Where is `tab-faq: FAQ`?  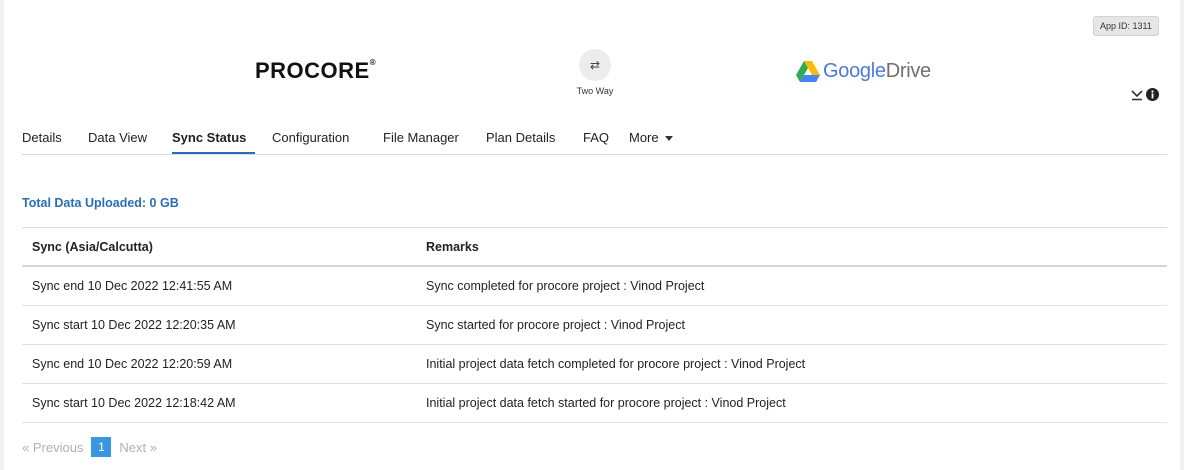 tab-faq: FAQ is located at coordinates (596, 137).